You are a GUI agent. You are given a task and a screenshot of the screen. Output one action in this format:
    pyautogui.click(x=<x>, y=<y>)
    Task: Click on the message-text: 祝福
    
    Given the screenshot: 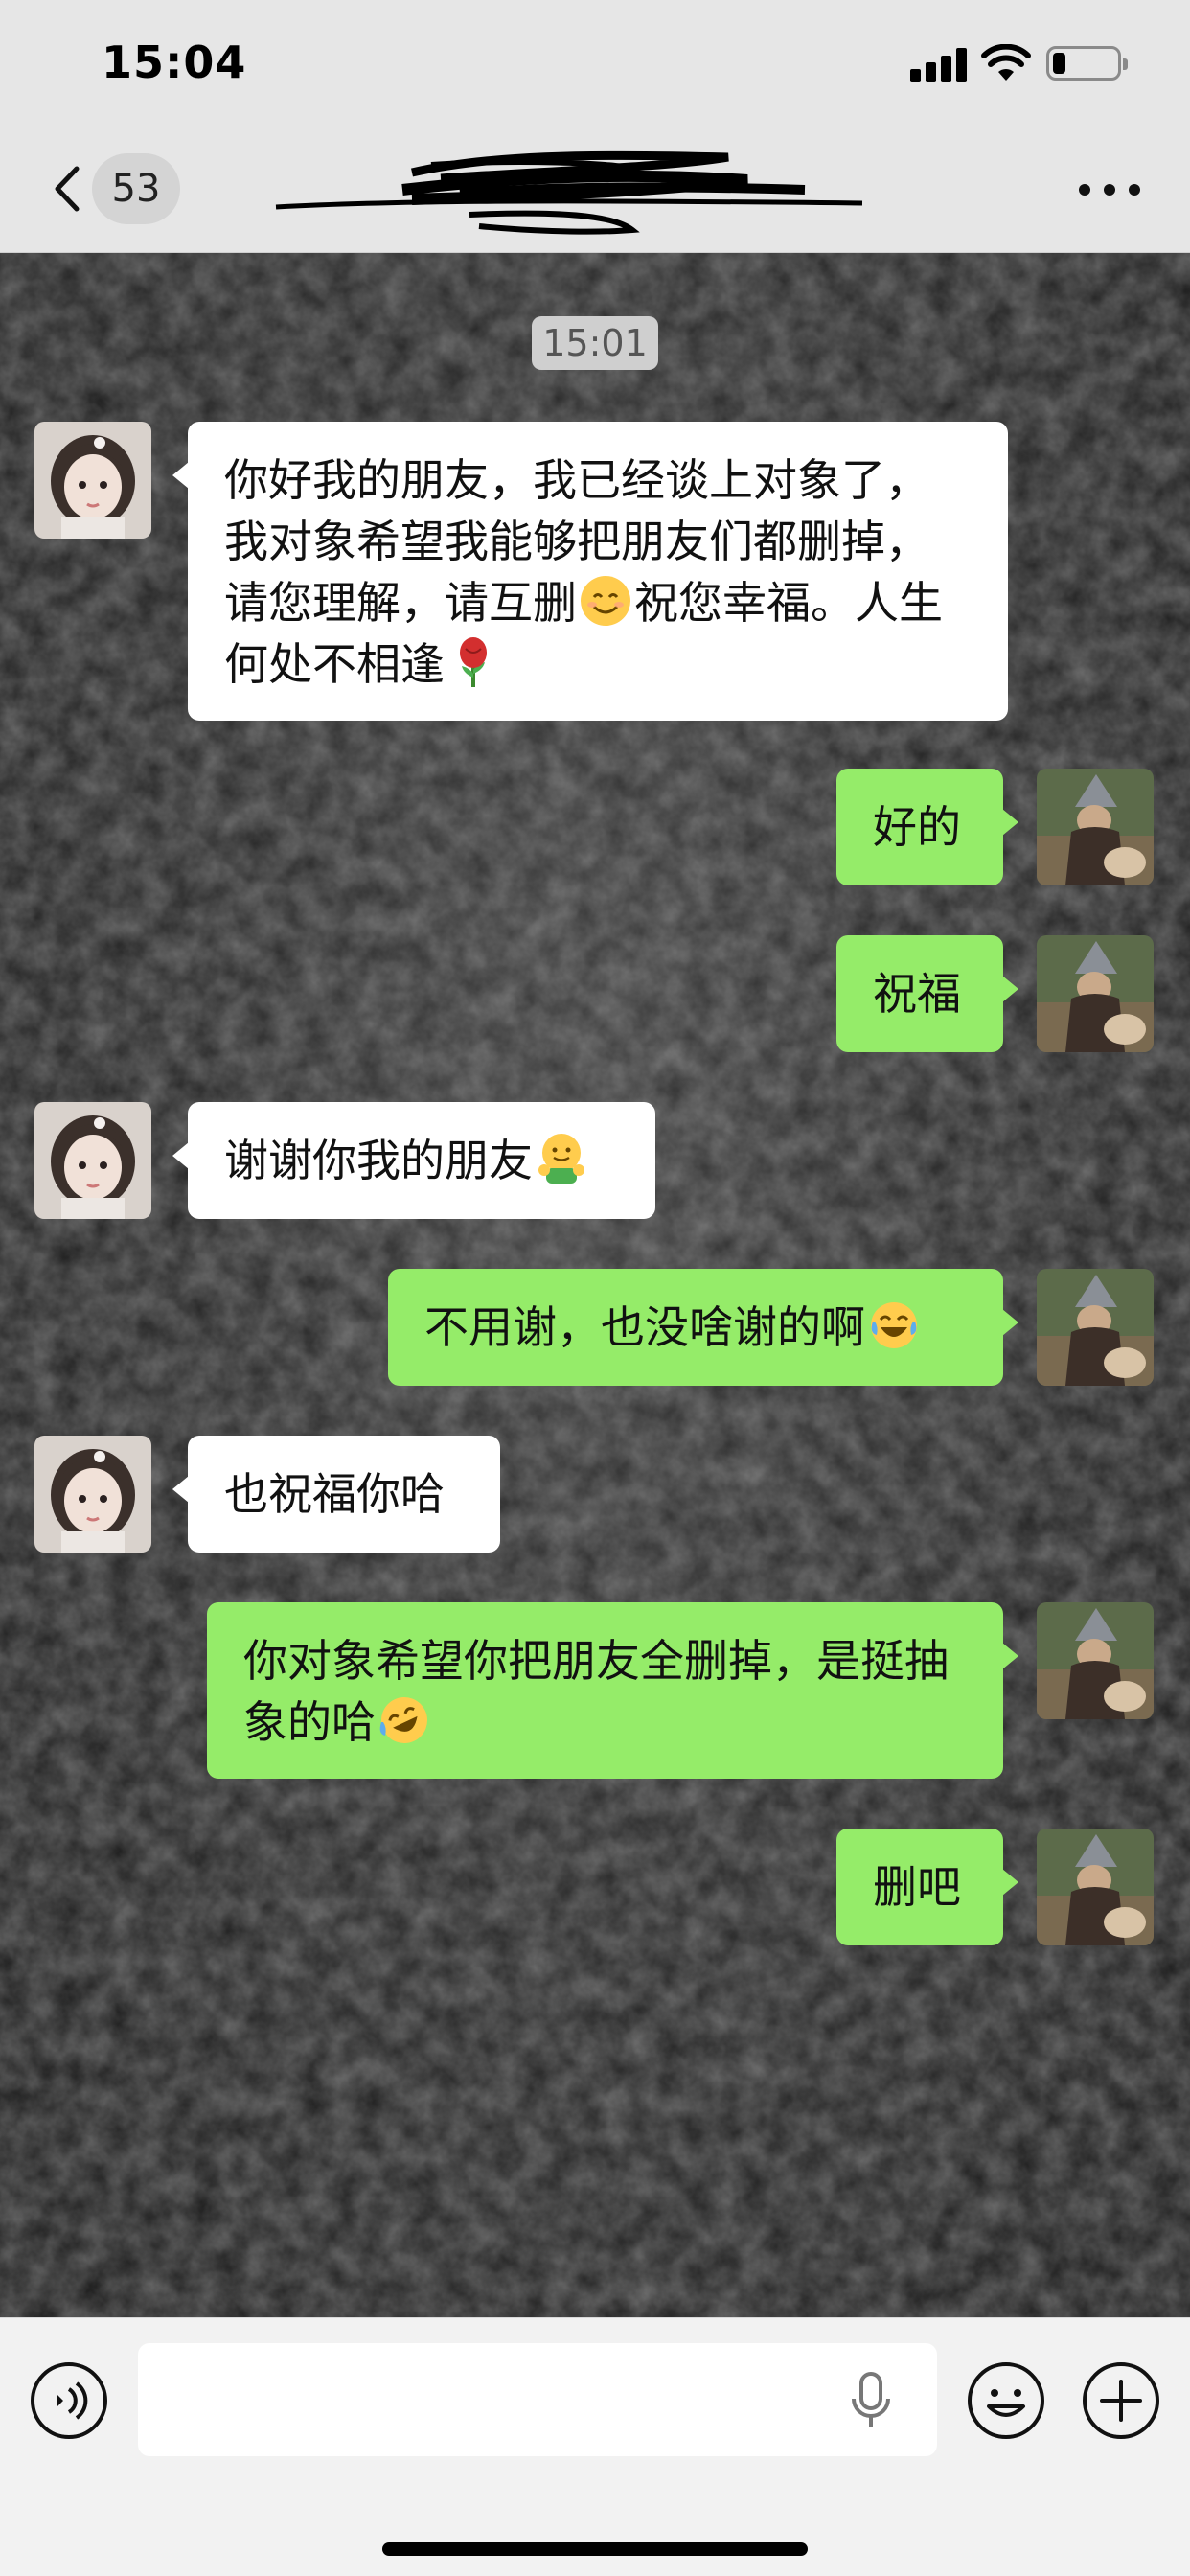 What is the action you would take?
    pyautogui.click(x=917, y=994)
    